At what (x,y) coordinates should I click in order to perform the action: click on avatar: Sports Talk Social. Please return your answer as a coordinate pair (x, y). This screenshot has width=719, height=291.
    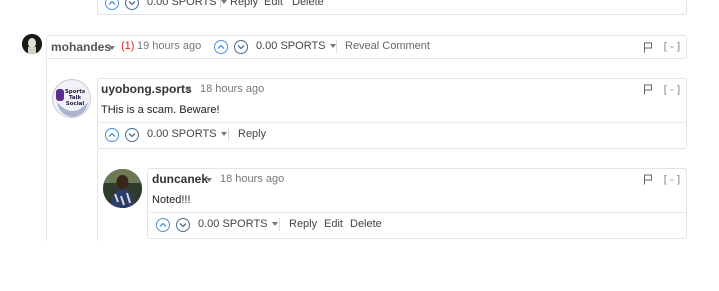
    Looking at the image, I should click on (71, 98).